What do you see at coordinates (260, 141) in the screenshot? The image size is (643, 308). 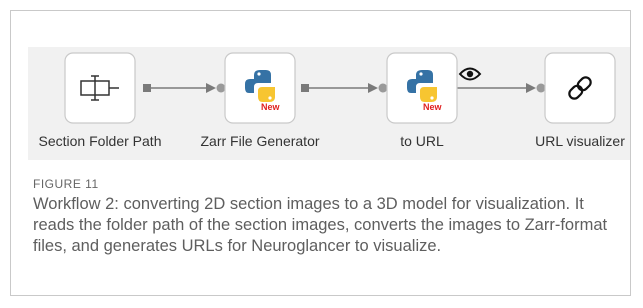 I see `node-label-zarr-file-generator: Zarr File Generator` at bounding box center [260, 141].